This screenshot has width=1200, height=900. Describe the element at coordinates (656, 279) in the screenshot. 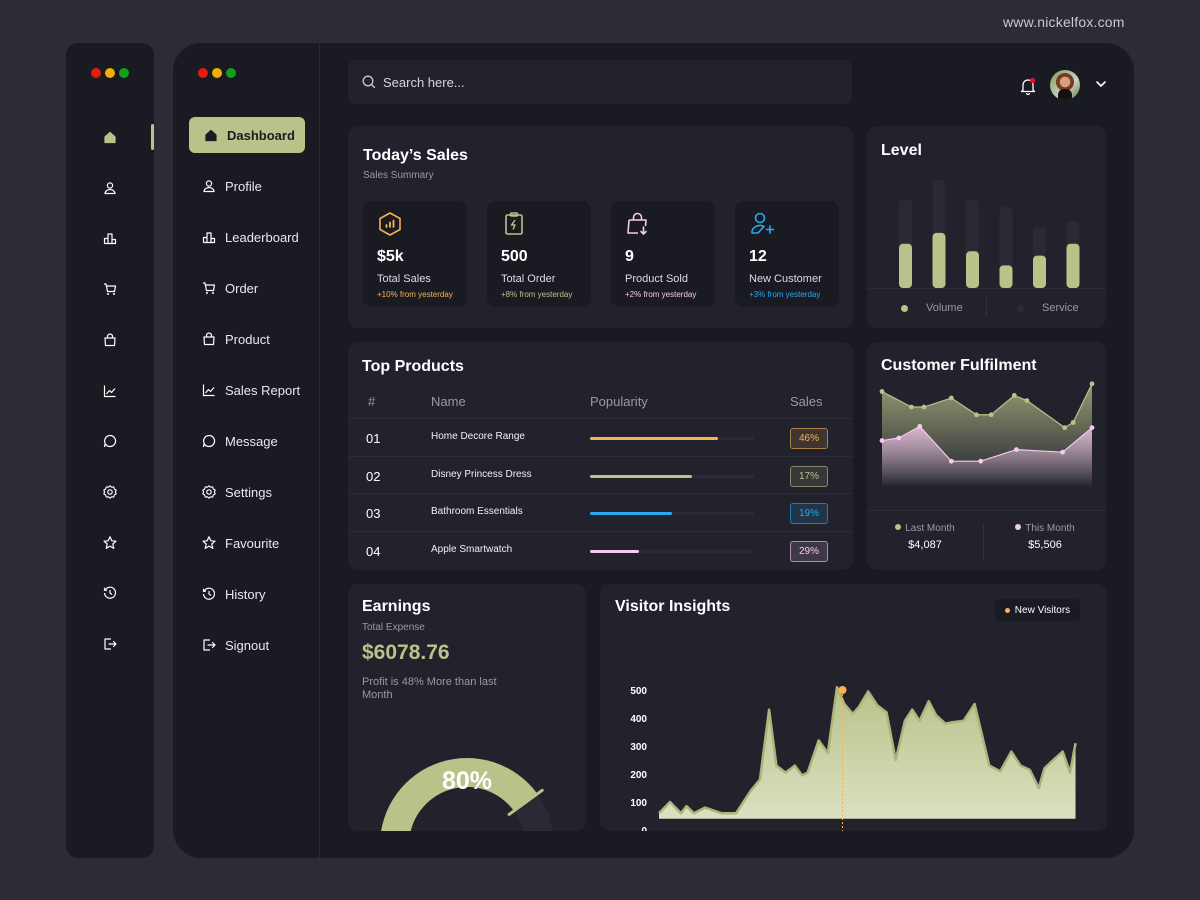

I see `stat-label: Product Sold` at that location.